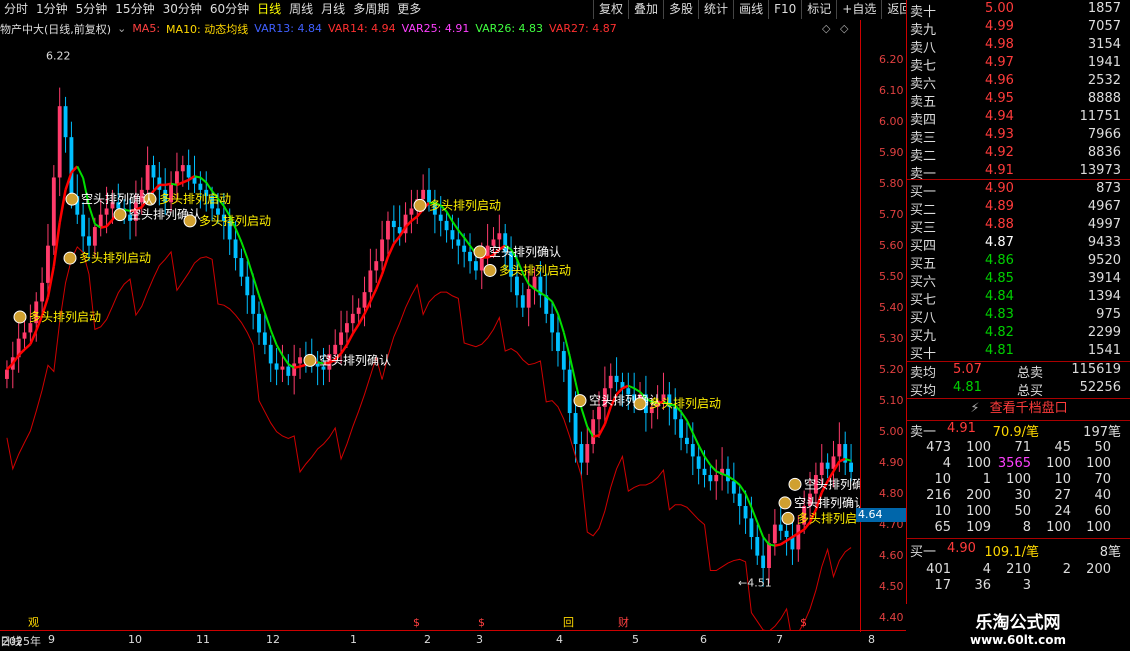  What do you see at coordinates (891, 617) in the screenshot?
I see `y-tick: 4.40` at bounding box center [891, 617].